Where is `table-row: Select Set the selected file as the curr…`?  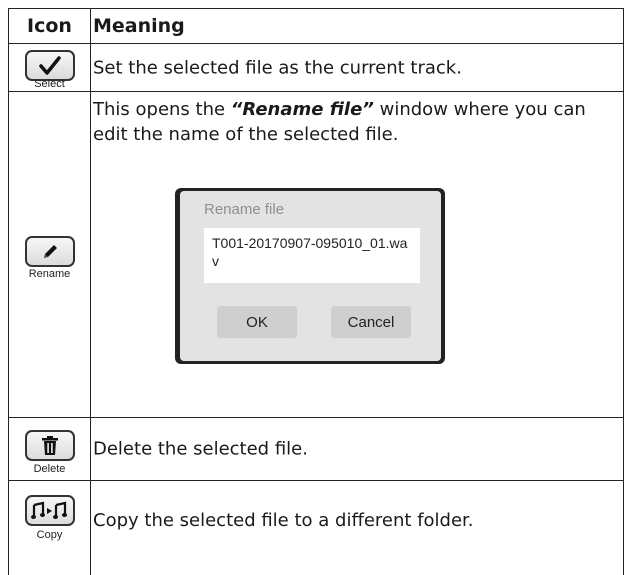
table-row: Select Set the selected file as the curr… is located at coordinates (316, 68).